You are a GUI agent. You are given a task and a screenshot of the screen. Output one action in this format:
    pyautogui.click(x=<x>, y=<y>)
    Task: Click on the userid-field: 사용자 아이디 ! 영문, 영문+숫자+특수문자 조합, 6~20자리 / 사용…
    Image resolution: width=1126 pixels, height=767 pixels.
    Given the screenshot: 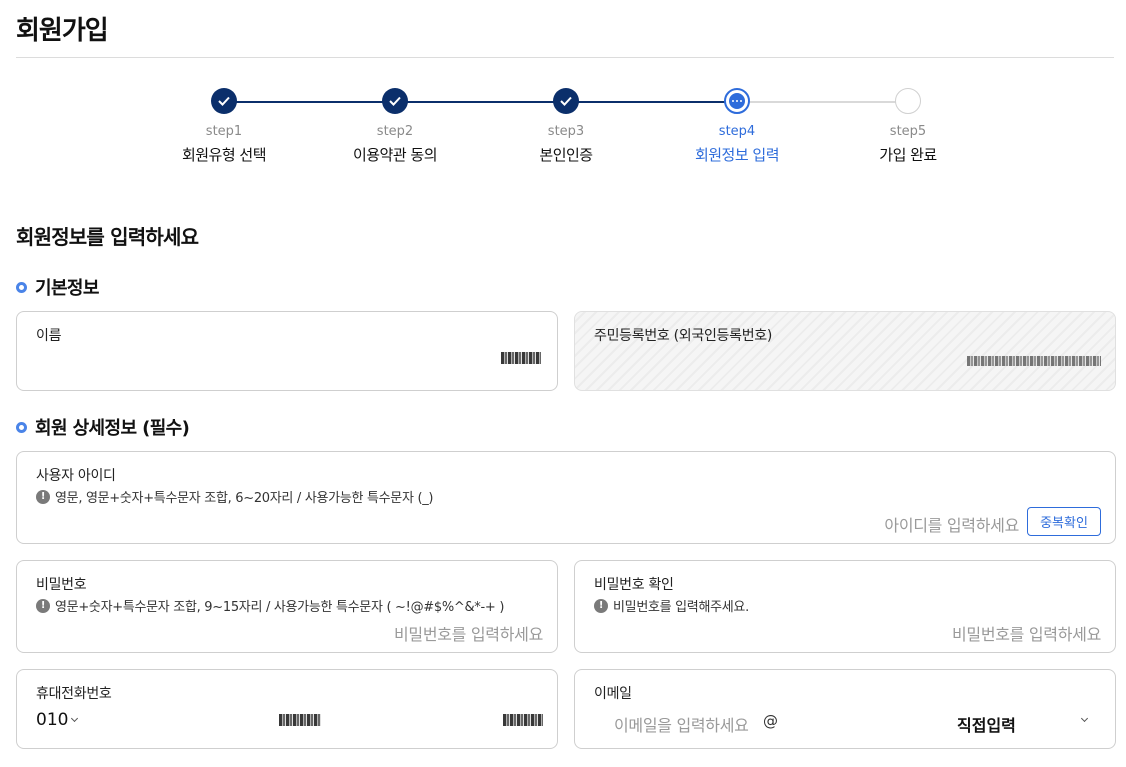 What is the action you would take?
    pyautogui.click(x=566, y=497)
    